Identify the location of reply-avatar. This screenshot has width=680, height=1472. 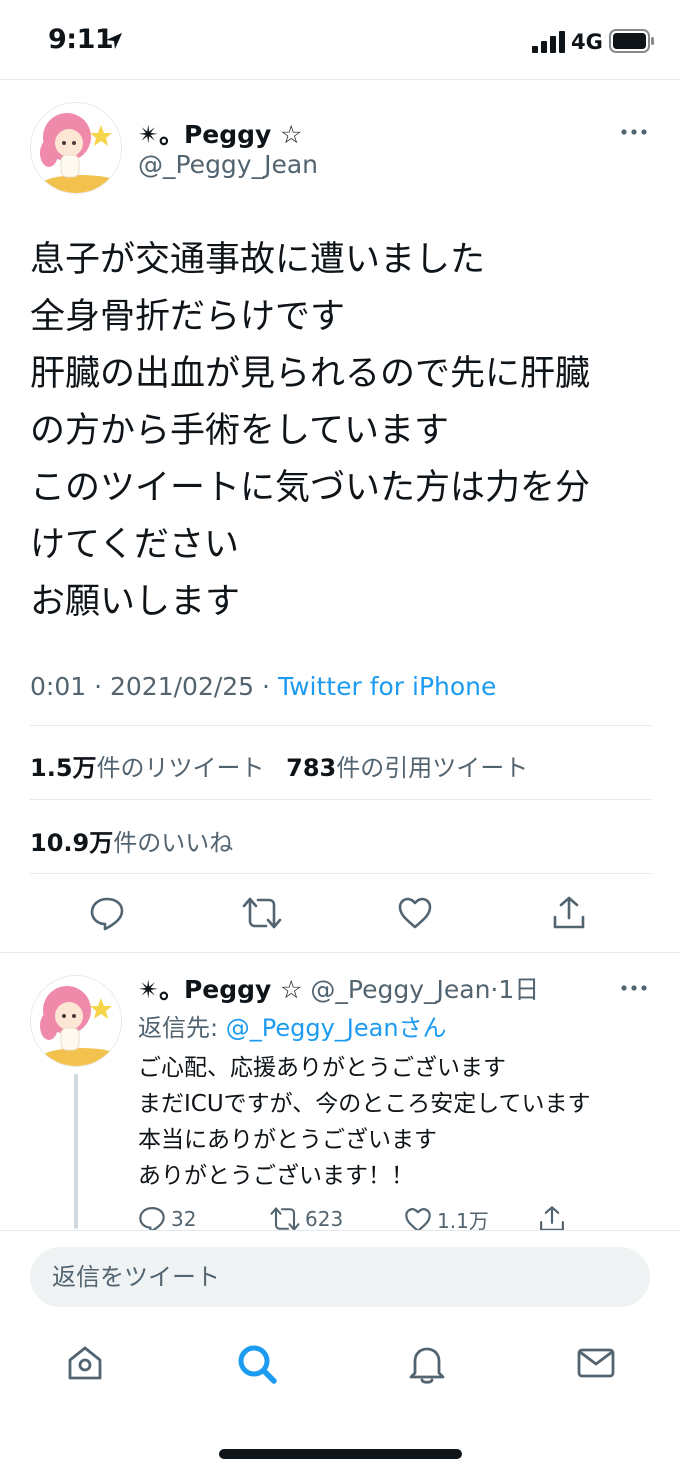
(76, 1021).